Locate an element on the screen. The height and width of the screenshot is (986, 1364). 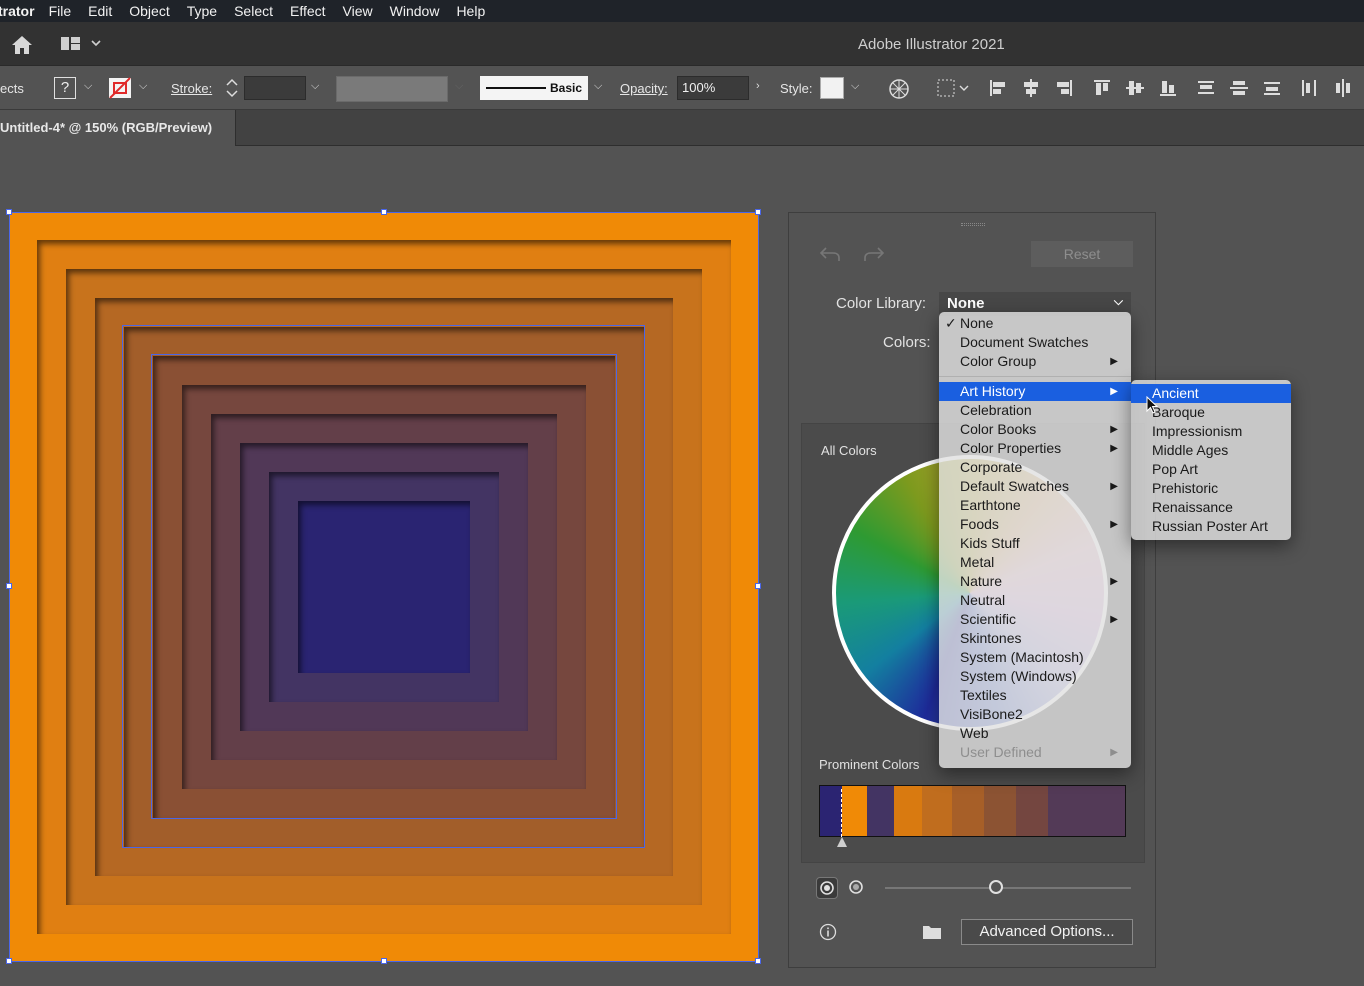
menu-item-skintones: Skintones is located at coordinates (1035, 638).